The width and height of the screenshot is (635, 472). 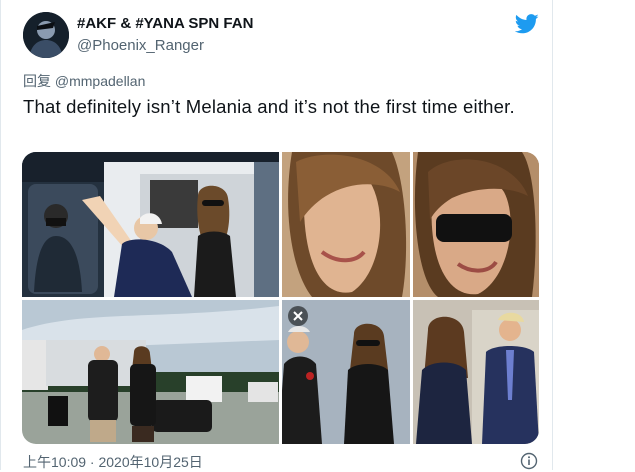 What do you see at coordinates (37, 81) in the screenshot?
I see `reply-prefix: 回复` at bounding box center [37, 81].